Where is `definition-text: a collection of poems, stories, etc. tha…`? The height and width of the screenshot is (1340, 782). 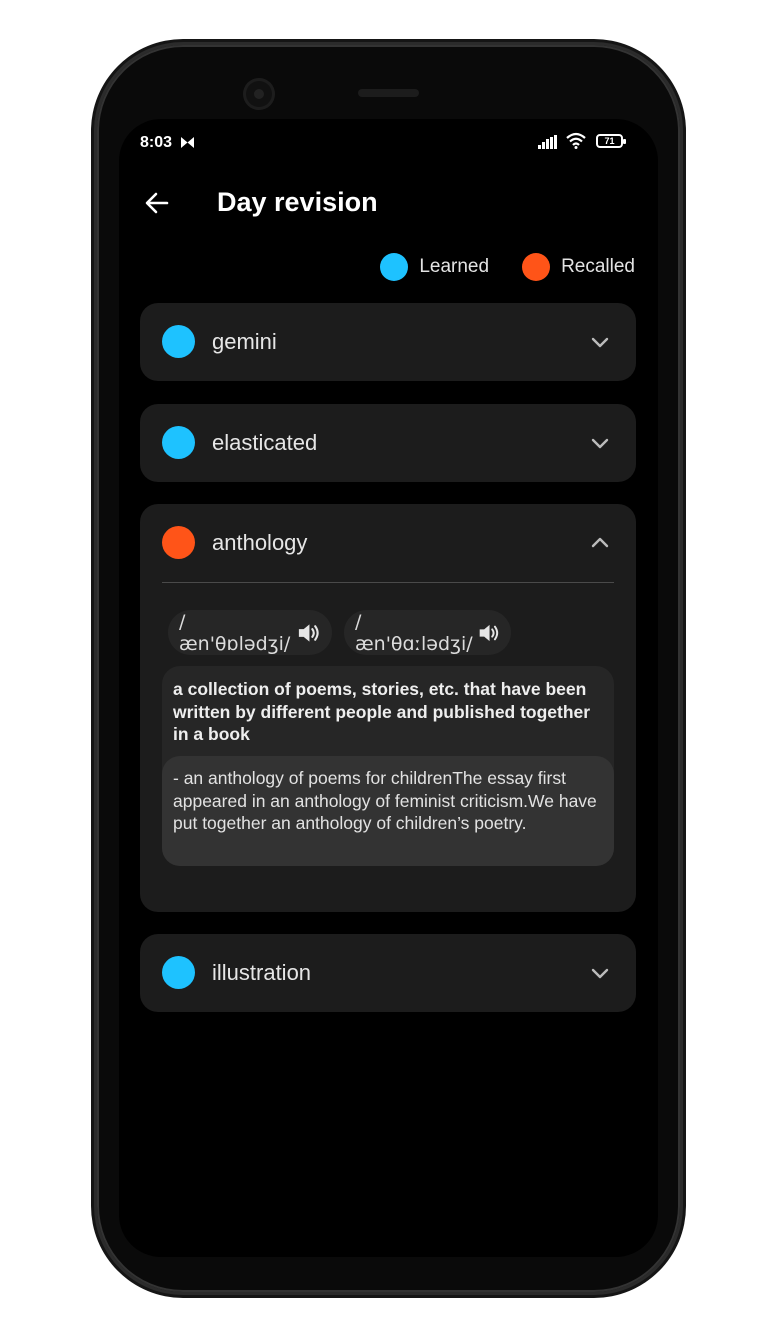
definition-text: a collection of poems, stories, etc. tha… is located at coordinates (382, 711).